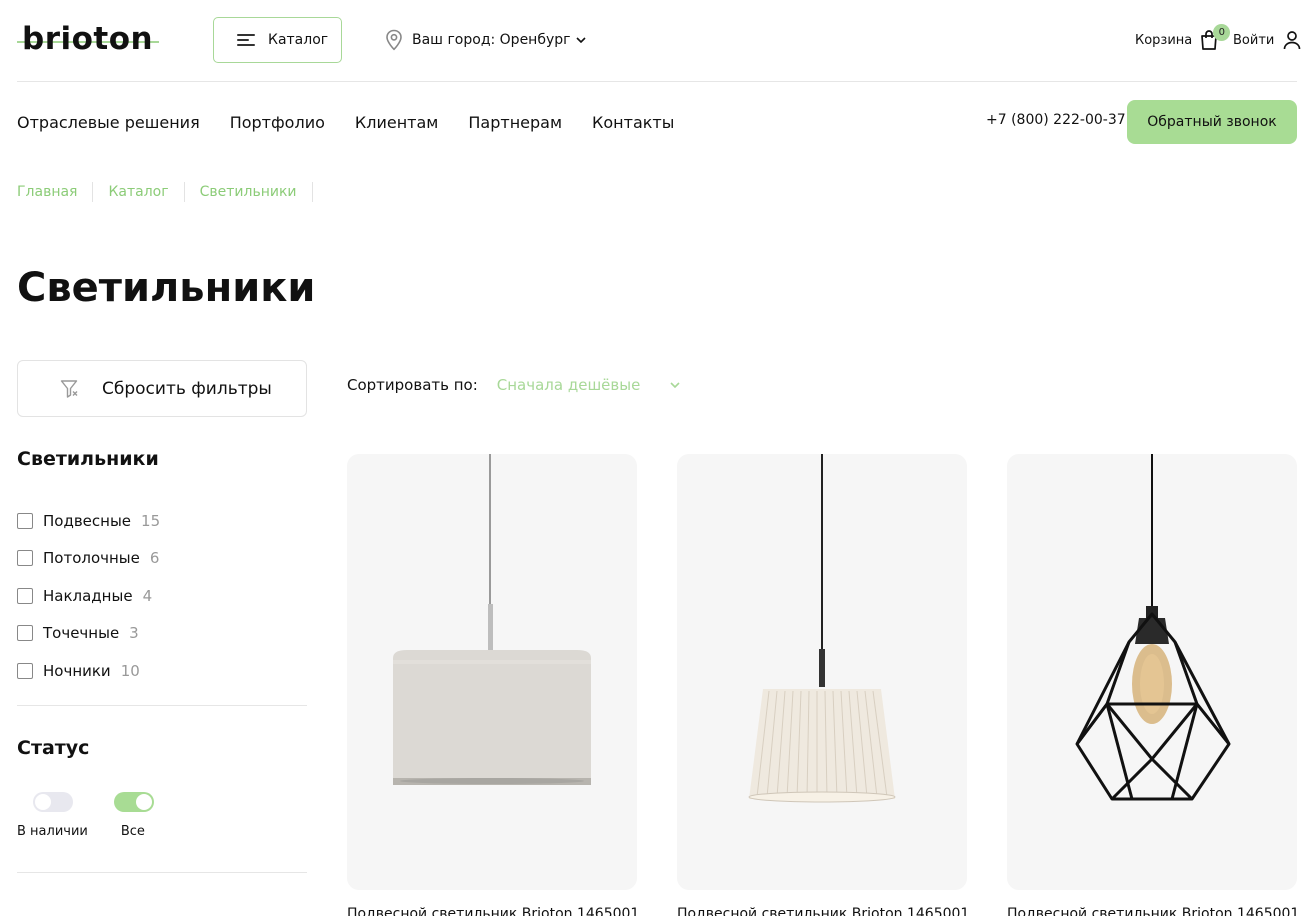  Describe the element at coordinates (162, 521) in the screenshot. I see `filter-checkbox-pendant: Подвесные 15` at that location.